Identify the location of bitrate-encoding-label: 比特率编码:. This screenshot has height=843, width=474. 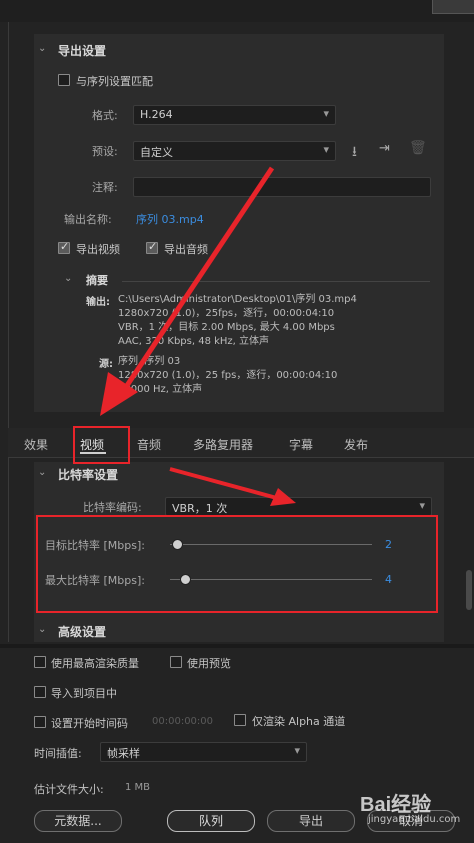
(112, 507).